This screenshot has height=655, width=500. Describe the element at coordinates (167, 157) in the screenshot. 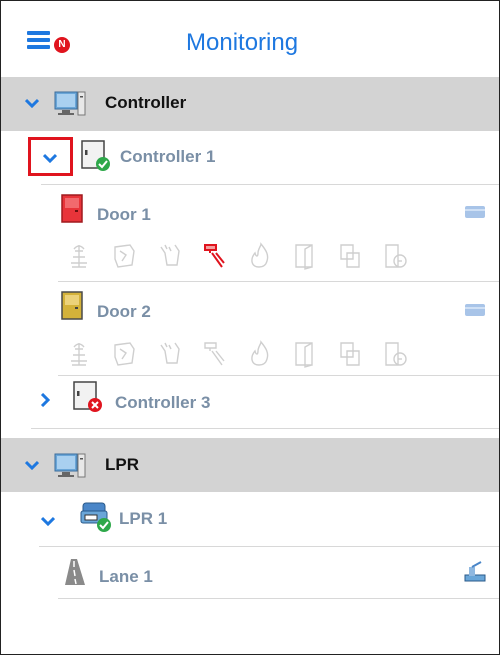

I see `controller-label: Controller 1` at that location.